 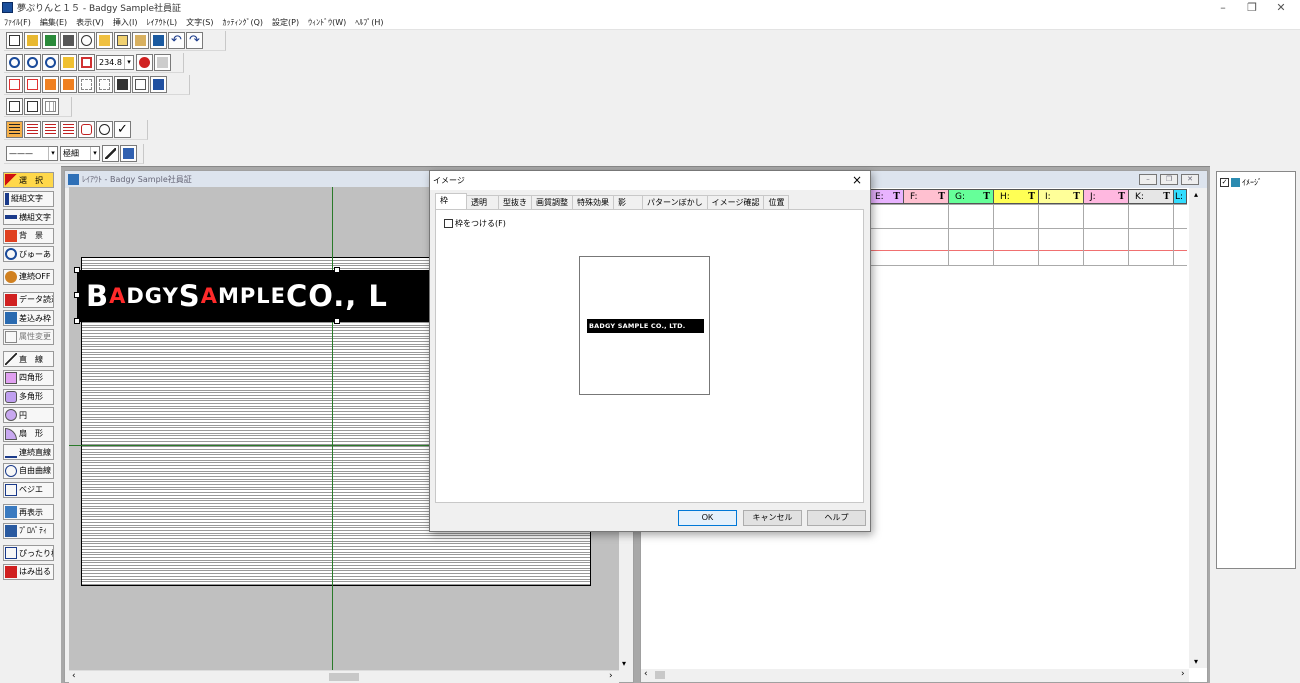 I want to click on ungroup-button, so click(x=104, y=84).